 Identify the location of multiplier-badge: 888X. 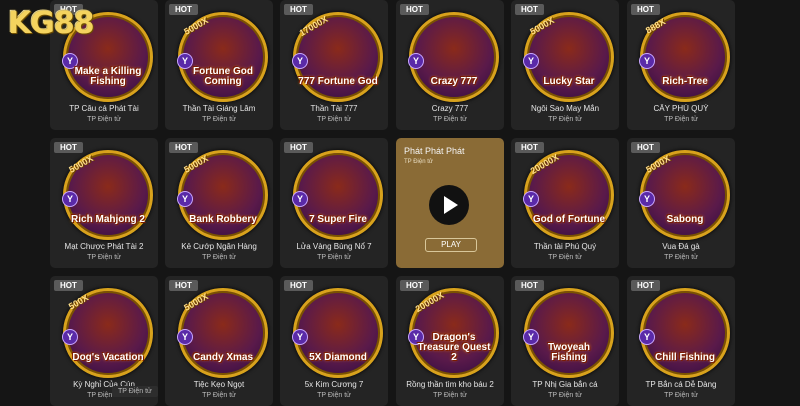
(655, 26).